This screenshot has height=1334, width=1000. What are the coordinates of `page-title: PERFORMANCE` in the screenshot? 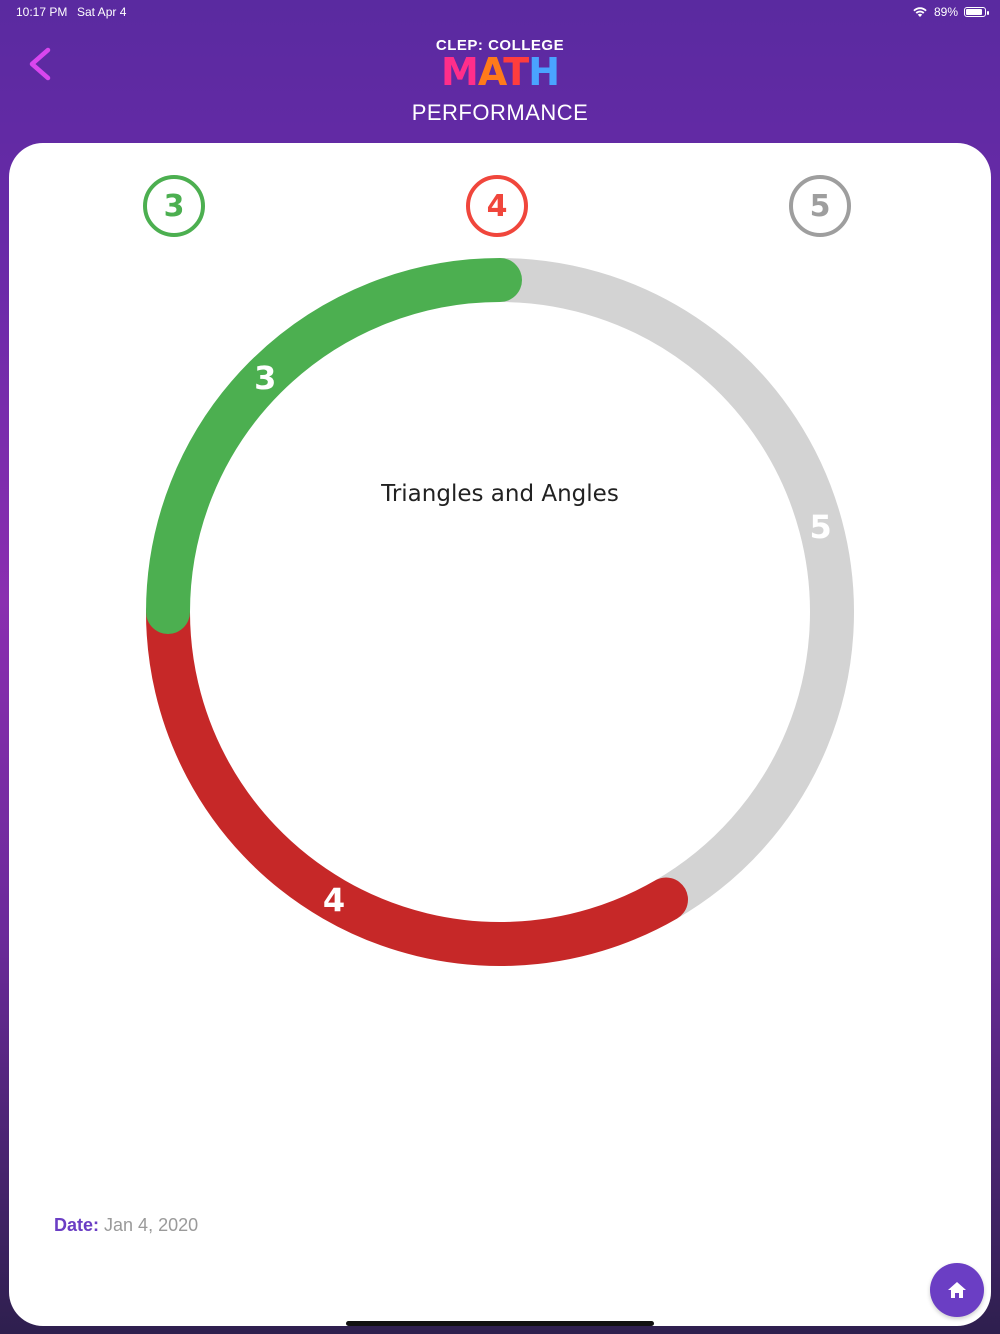 It's located at (500, 112).